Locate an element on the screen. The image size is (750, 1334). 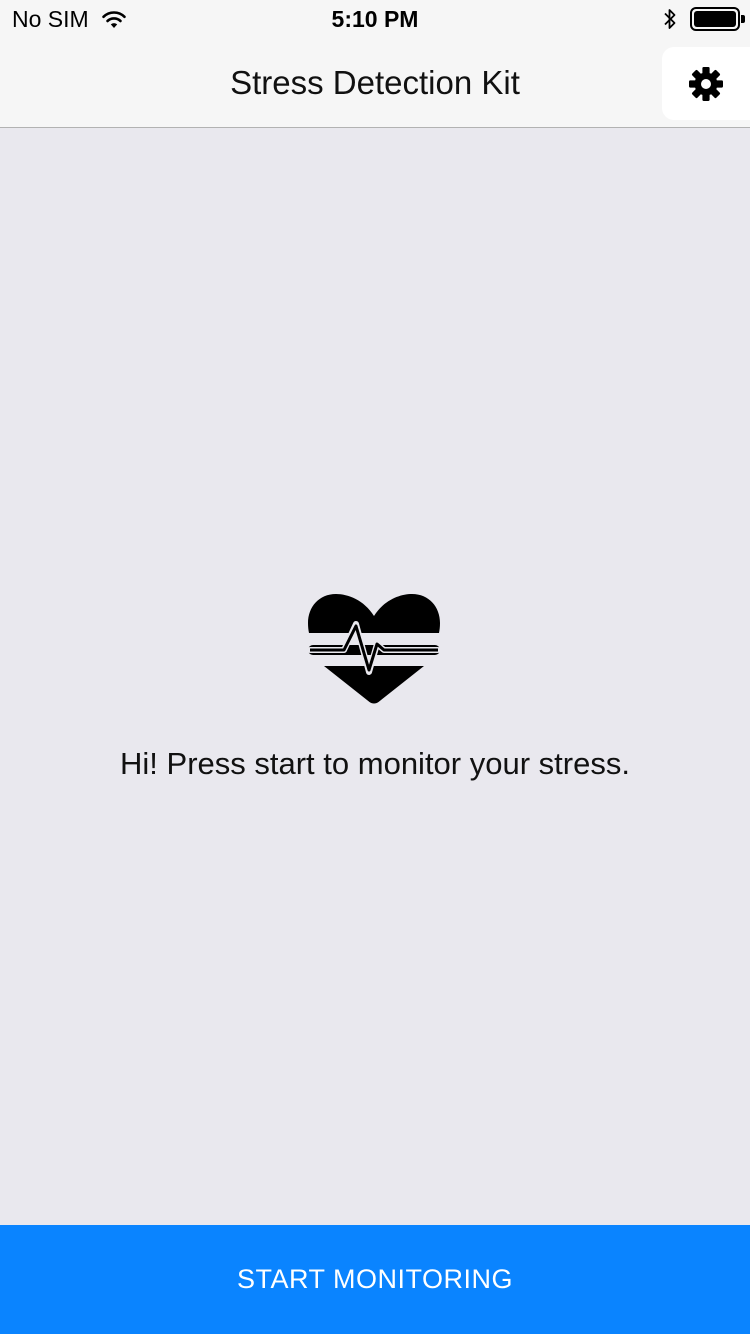
settings-button is located at coordinates (706, 83).